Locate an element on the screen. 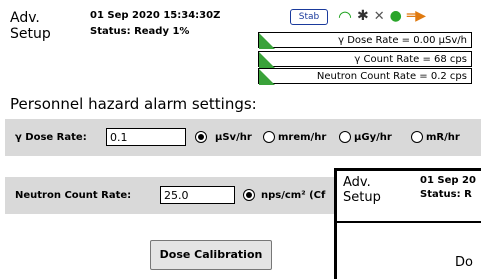  overlay-status: Status: R is located at coordinates (446, 194).